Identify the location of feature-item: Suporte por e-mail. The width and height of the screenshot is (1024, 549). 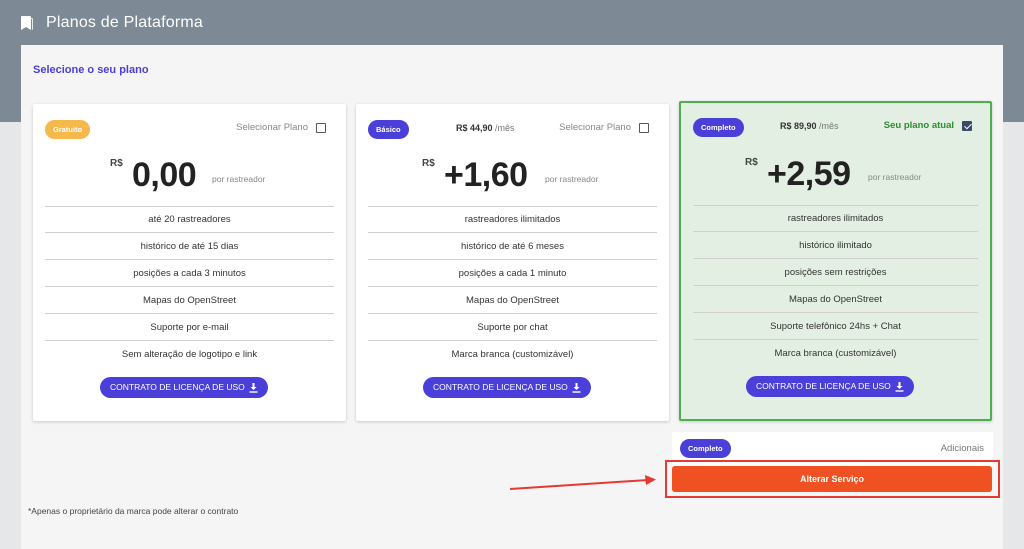
(189, 327).